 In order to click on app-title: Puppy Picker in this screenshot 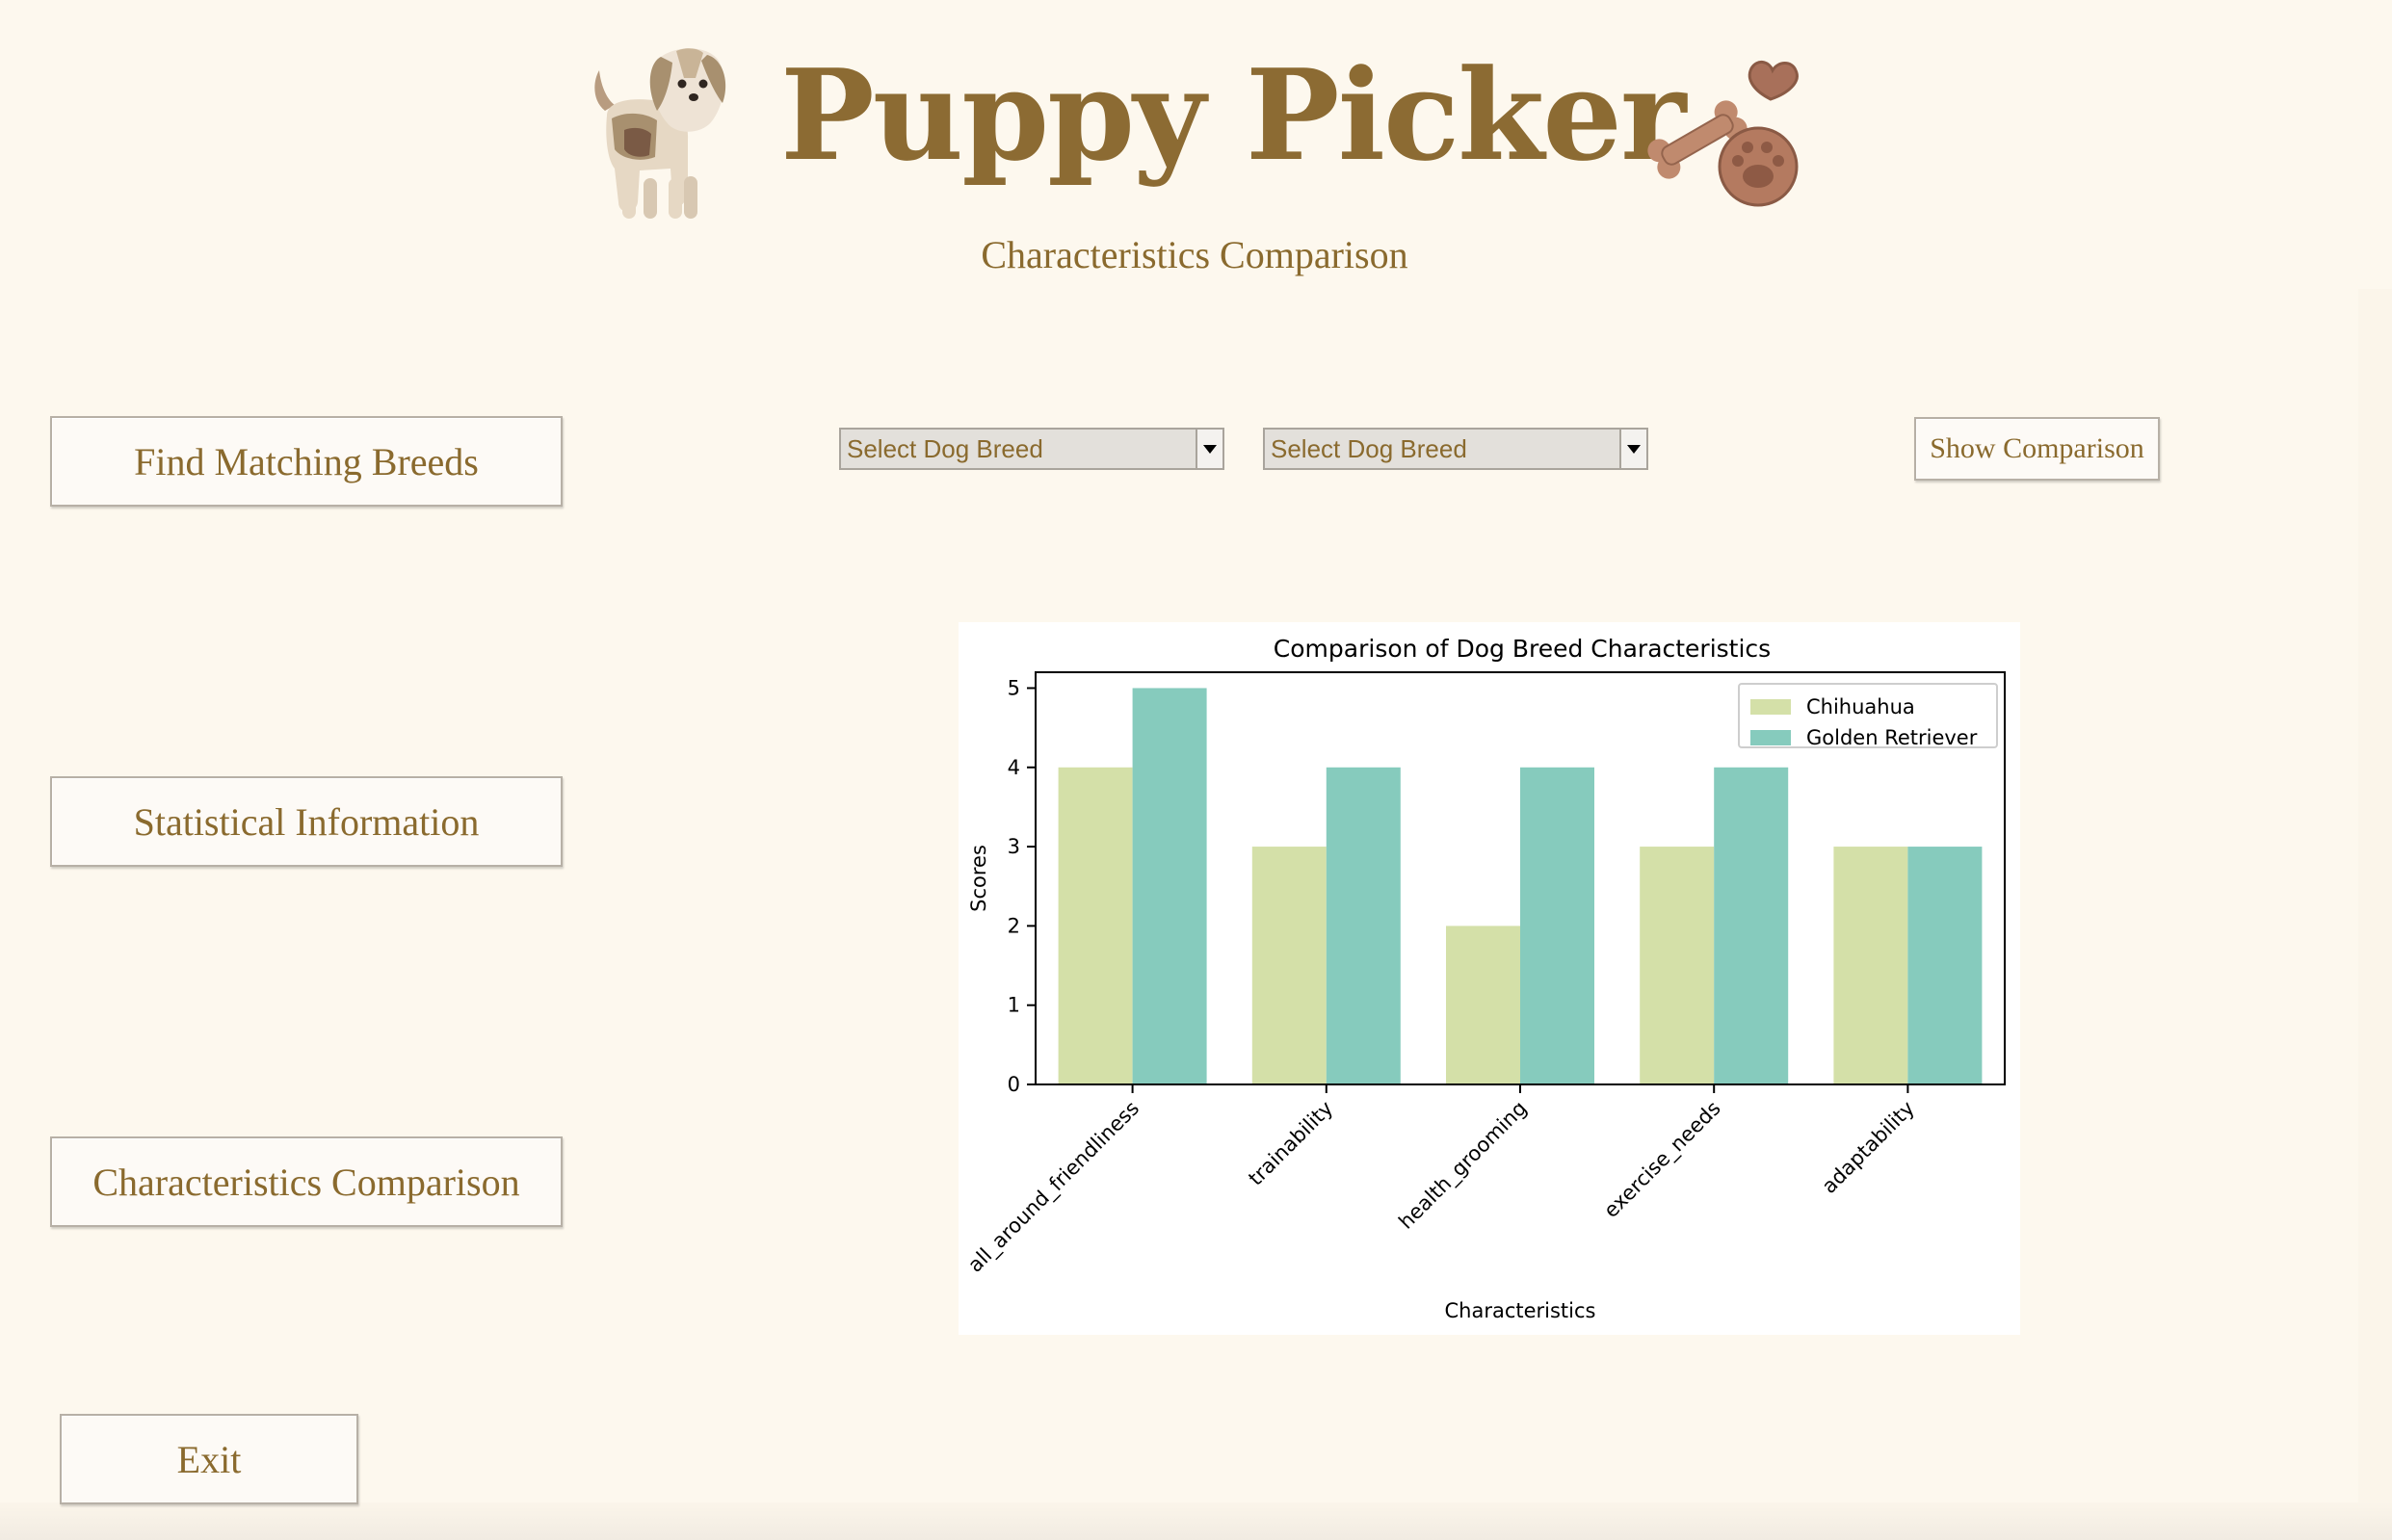, I will do `click(1233, 115)`.